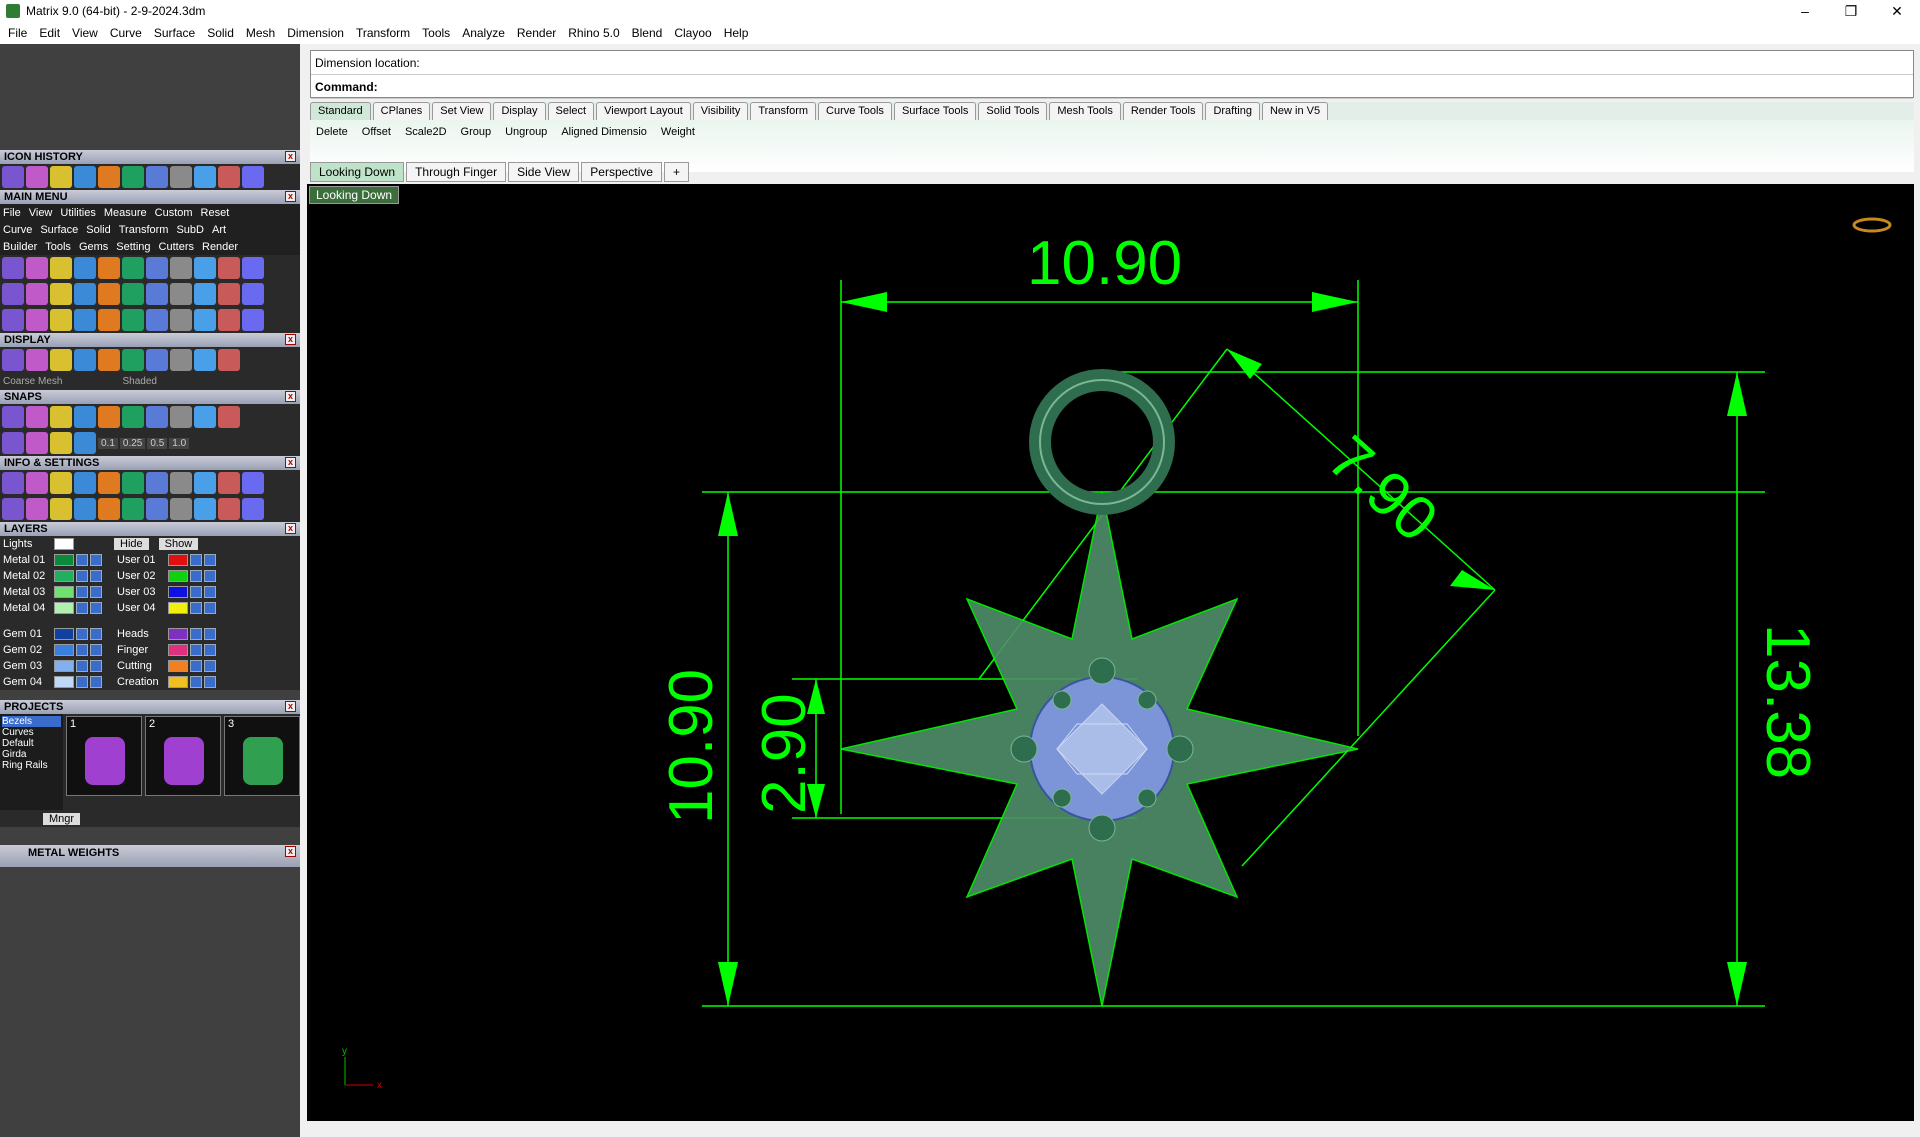 This screenshot has width=1920, height=1137. I want to click on project-thumbnail: 3, so click(262, 756).